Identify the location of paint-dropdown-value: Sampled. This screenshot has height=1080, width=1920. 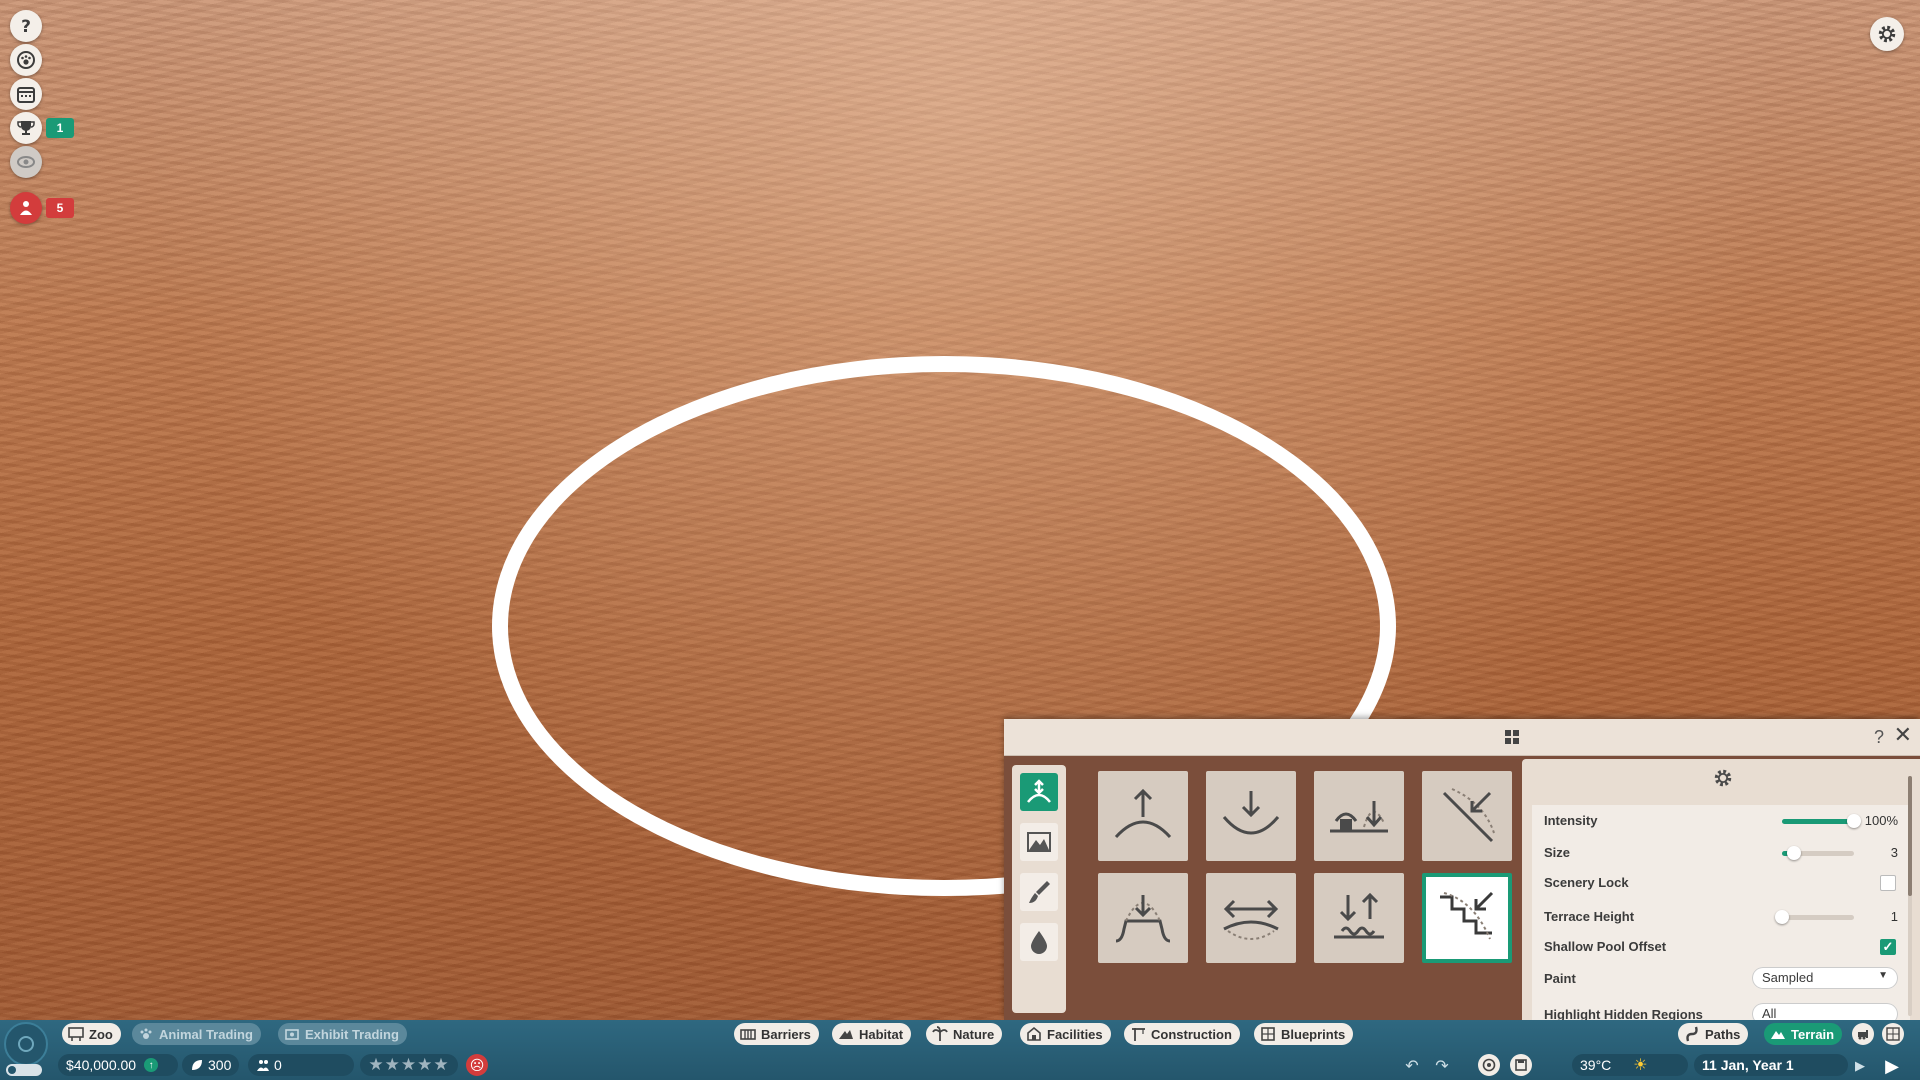
(1788, 977).